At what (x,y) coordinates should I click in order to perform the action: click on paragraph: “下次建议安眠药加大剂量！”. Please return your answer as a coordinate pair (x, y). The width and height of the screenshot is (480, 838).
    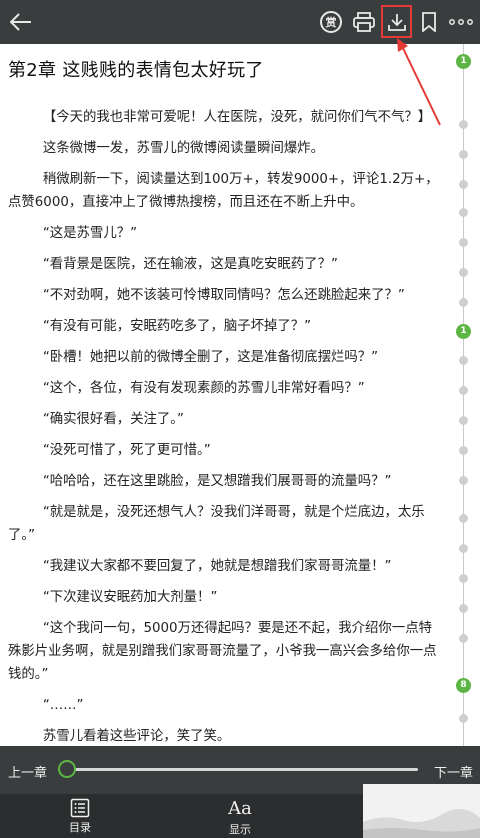
    Looking at the image, I should click on (130, 597).